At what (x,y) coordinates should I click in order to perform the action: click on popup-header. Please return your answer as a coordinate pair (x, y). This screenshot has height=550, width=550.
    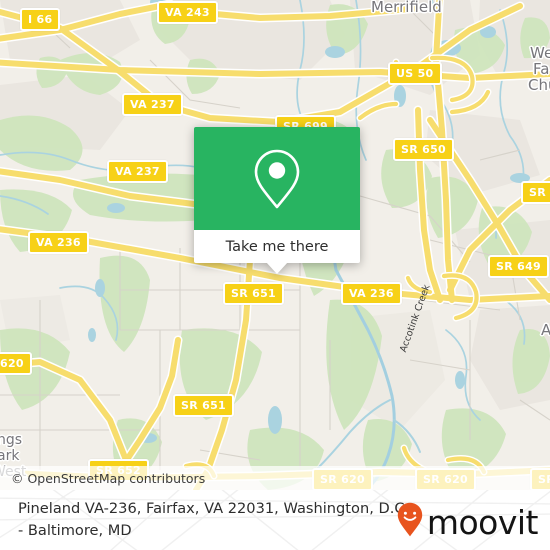
    Looking at the image, I should click on (277, 178).